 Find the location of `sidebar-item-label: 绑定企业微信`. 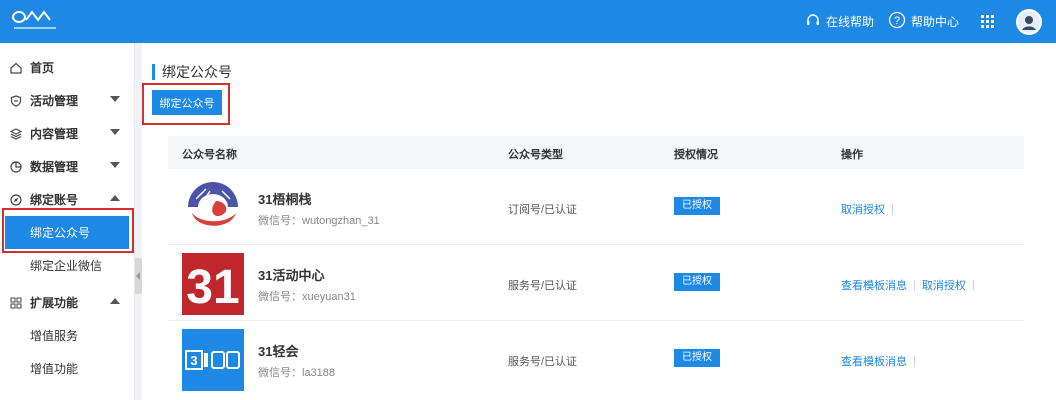

sidebar-item-label: 绑定企业微信 is located at coordinates (66, 266).